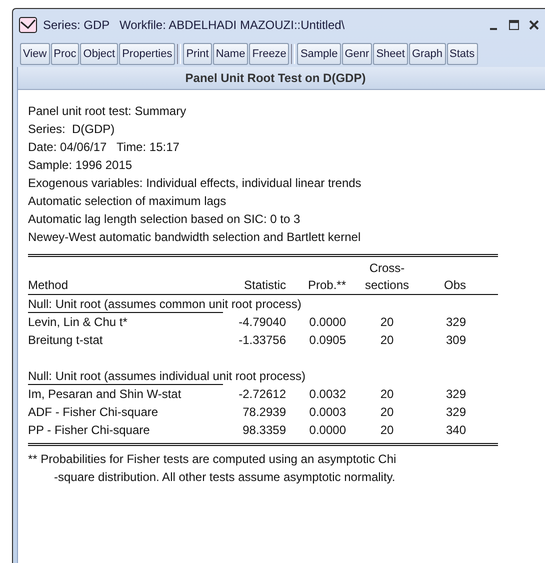 The width and height of the screenshot is (545, 563). I want to click on column-header: Method, so click(49, 285).